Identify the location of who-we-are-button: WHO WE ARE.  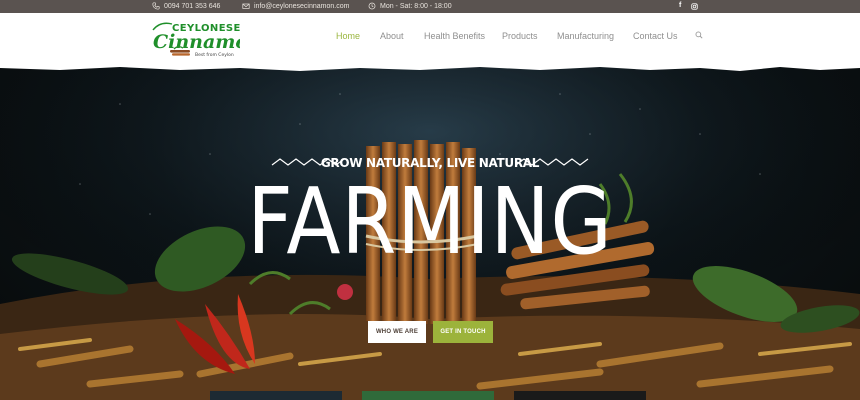
(397, 332).